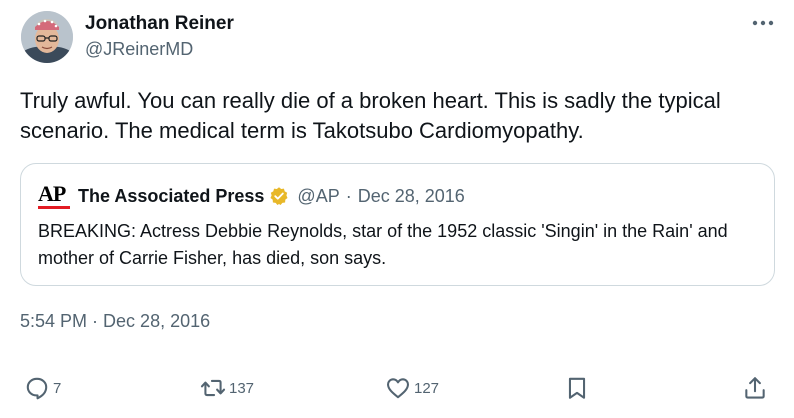  I want to click on share-button, so click(755, 388).